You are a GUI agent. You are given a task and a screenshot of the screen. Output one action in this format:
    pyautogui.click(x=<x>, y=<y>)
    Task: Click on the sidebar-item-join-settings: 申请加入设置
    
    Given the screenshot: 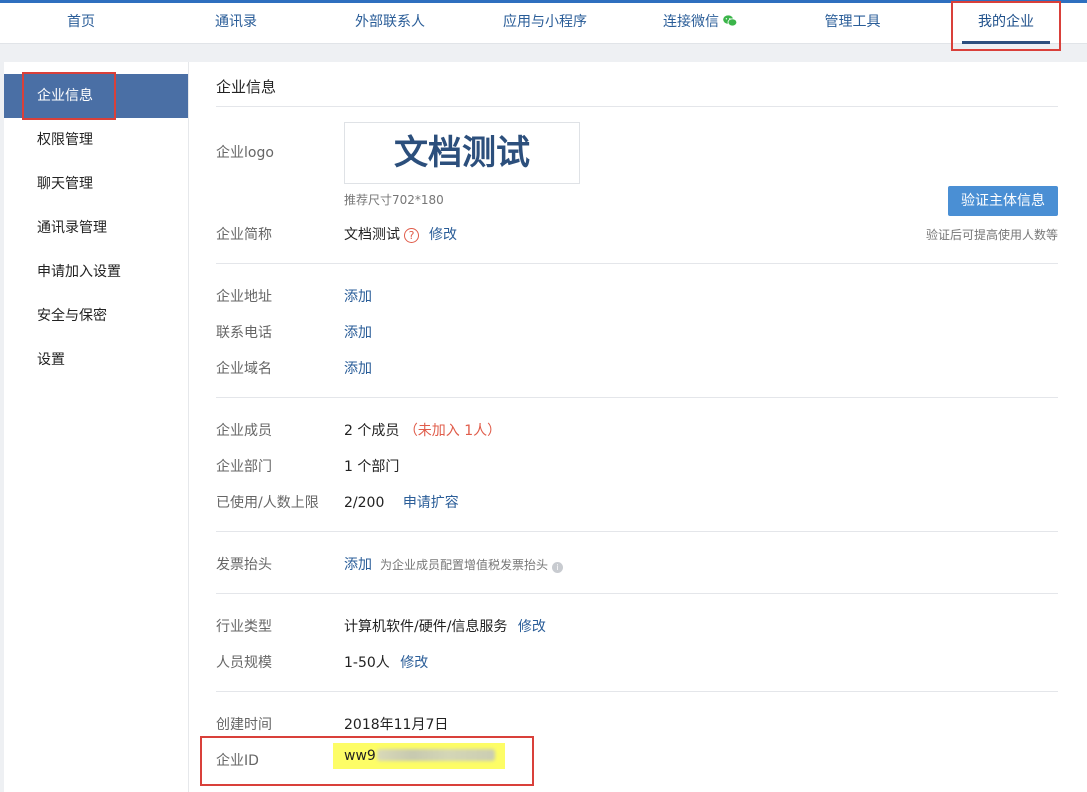 What is the action you would take?
    pyautogui.click(x=96, y=272)
    